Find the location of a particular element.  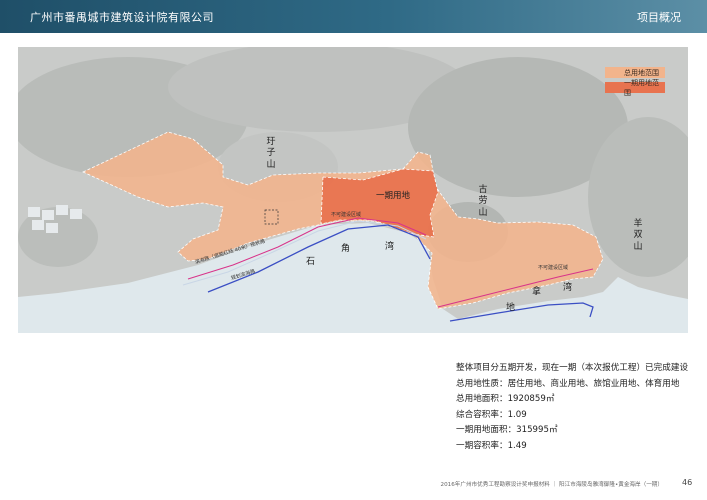

label-no-build-1: 不可建设区域 is located at coordinates (346, 215).